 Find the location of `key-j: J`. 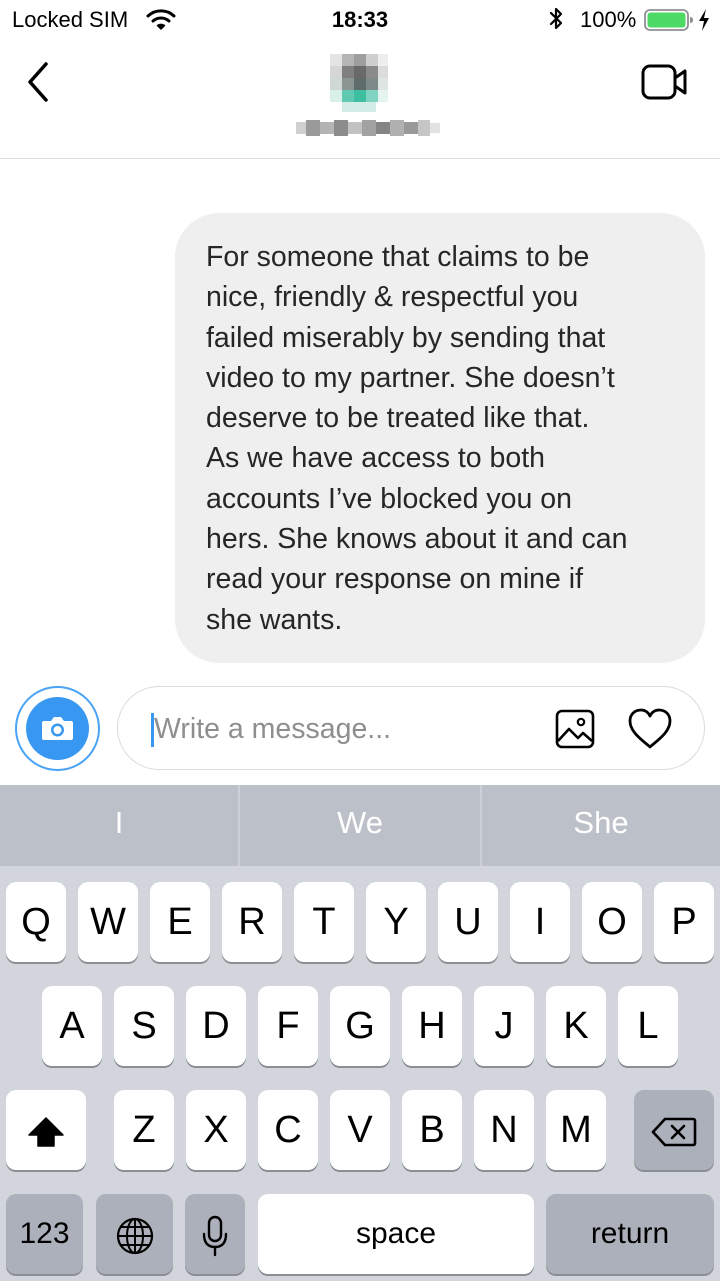

key-j: J is located at coordinates (504, 1026).